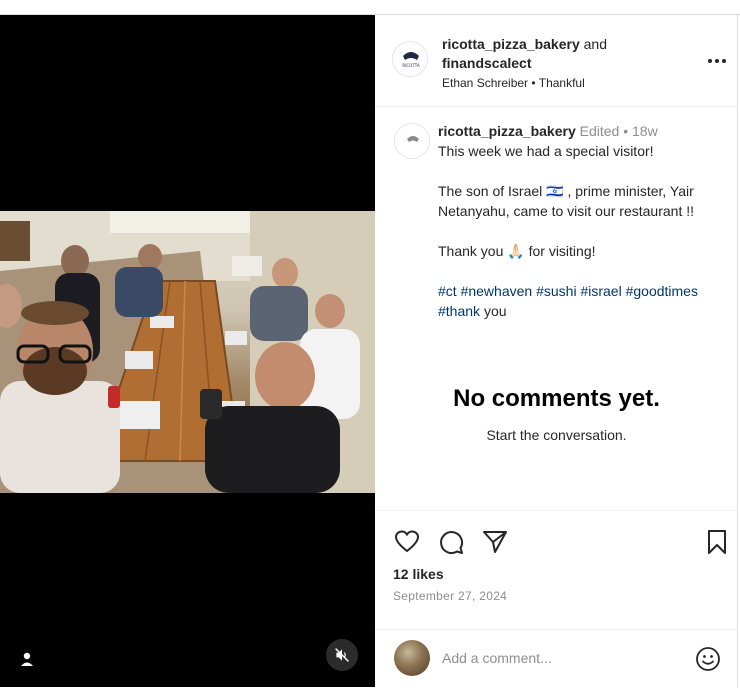  Describe the element at coordinates (412, 141) in the screenshot. I see `caption-avatar` at that location.